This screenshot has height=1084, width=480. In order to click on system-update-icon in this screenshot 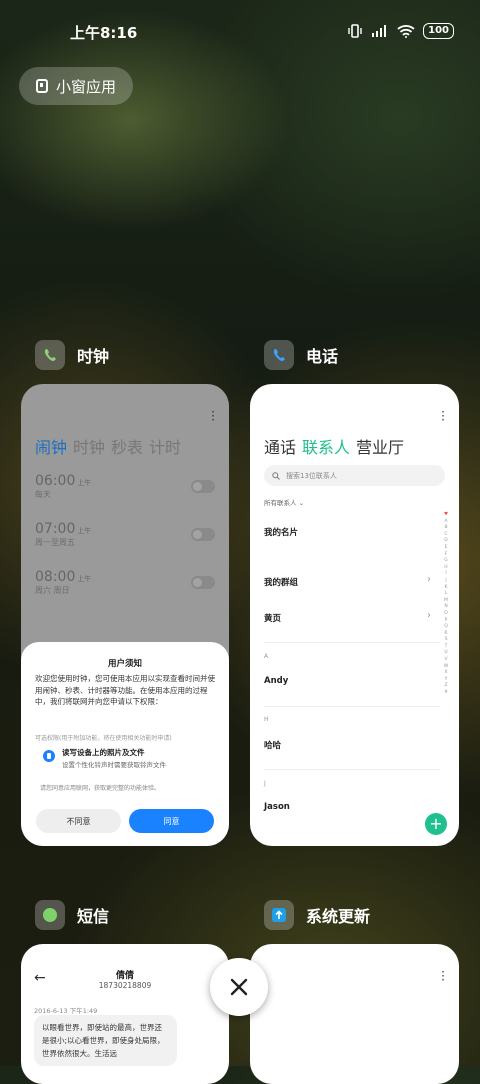, I will do `click(279, 915)`.